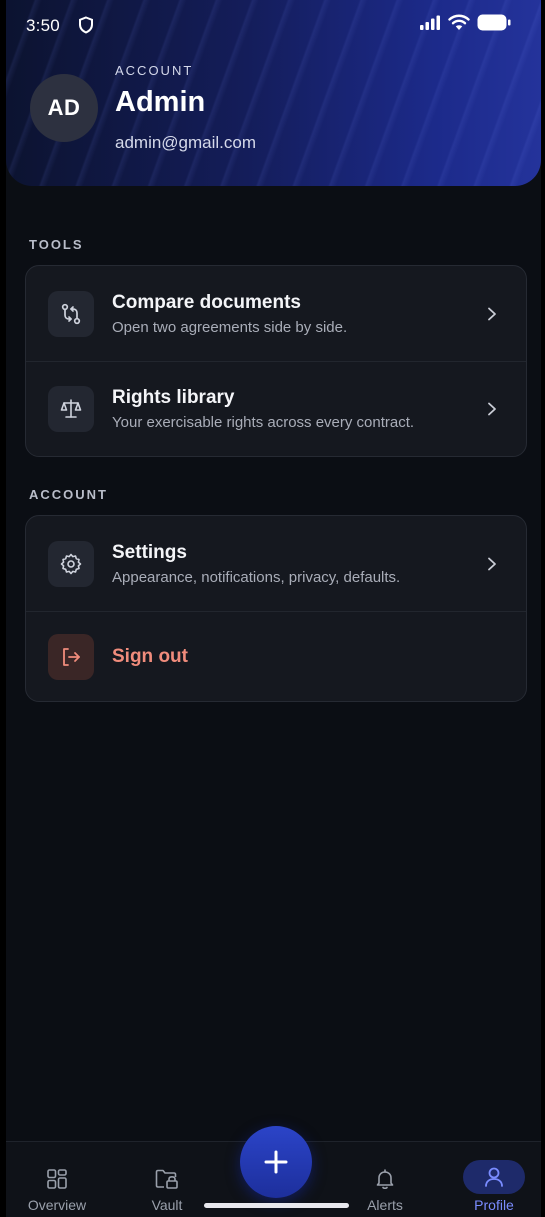  I want to click on status-bar: 3:50, so click(273, 20).